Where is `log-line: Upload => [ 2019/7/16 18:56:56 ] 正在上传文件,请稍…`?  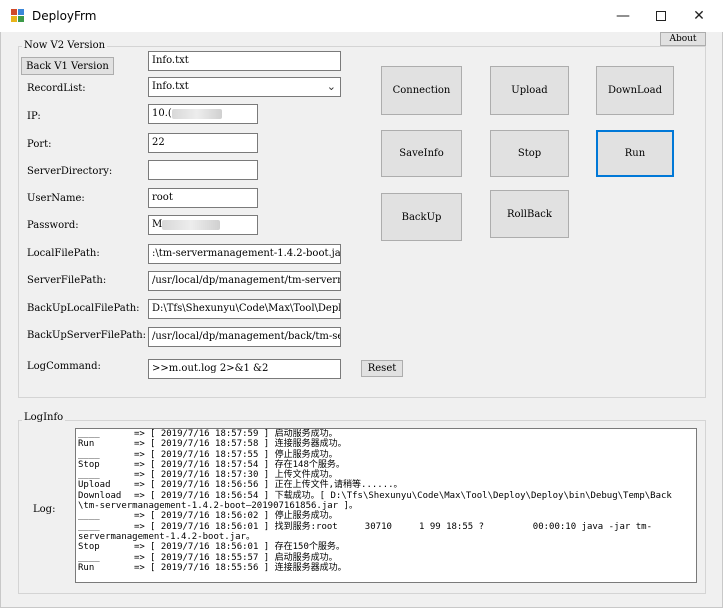
log-line: Upload => [ 2019/7/16 18:56:56 ] 正在上传文件,请稍… is located at coordinates (386, 485).